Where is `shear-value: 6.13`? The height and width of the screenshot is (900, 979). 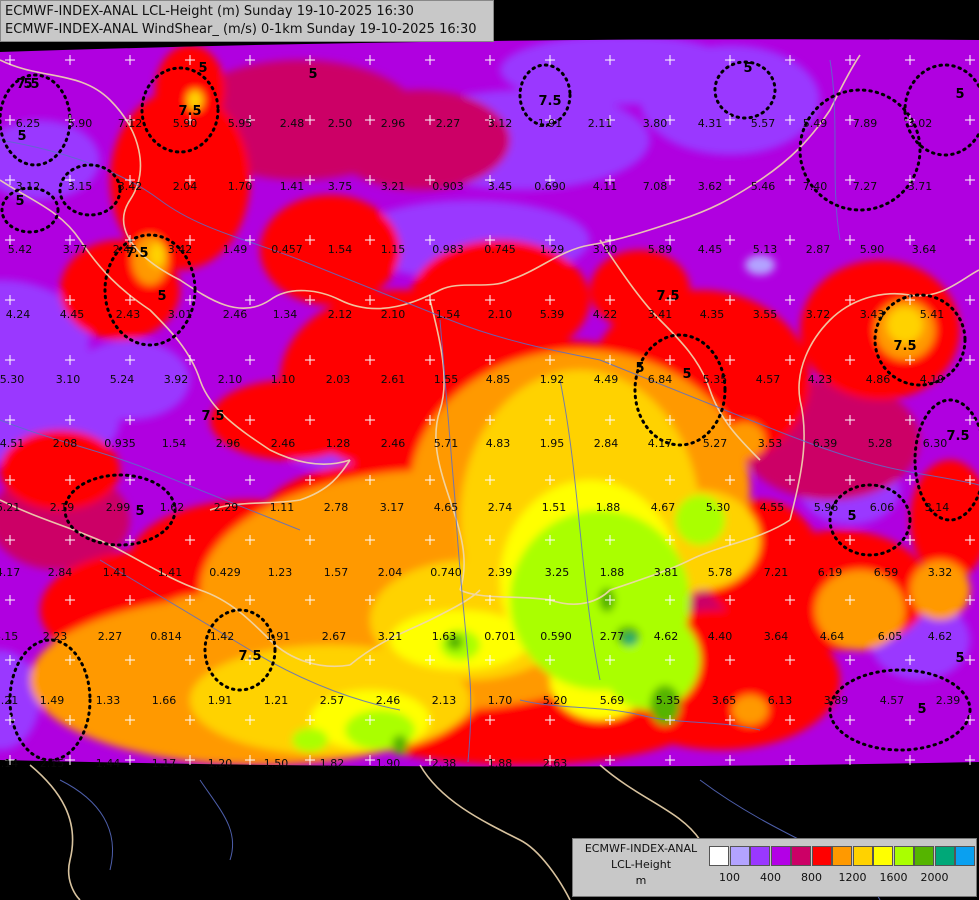
shear-value: 6.13 is located at coordinates (780, 700).